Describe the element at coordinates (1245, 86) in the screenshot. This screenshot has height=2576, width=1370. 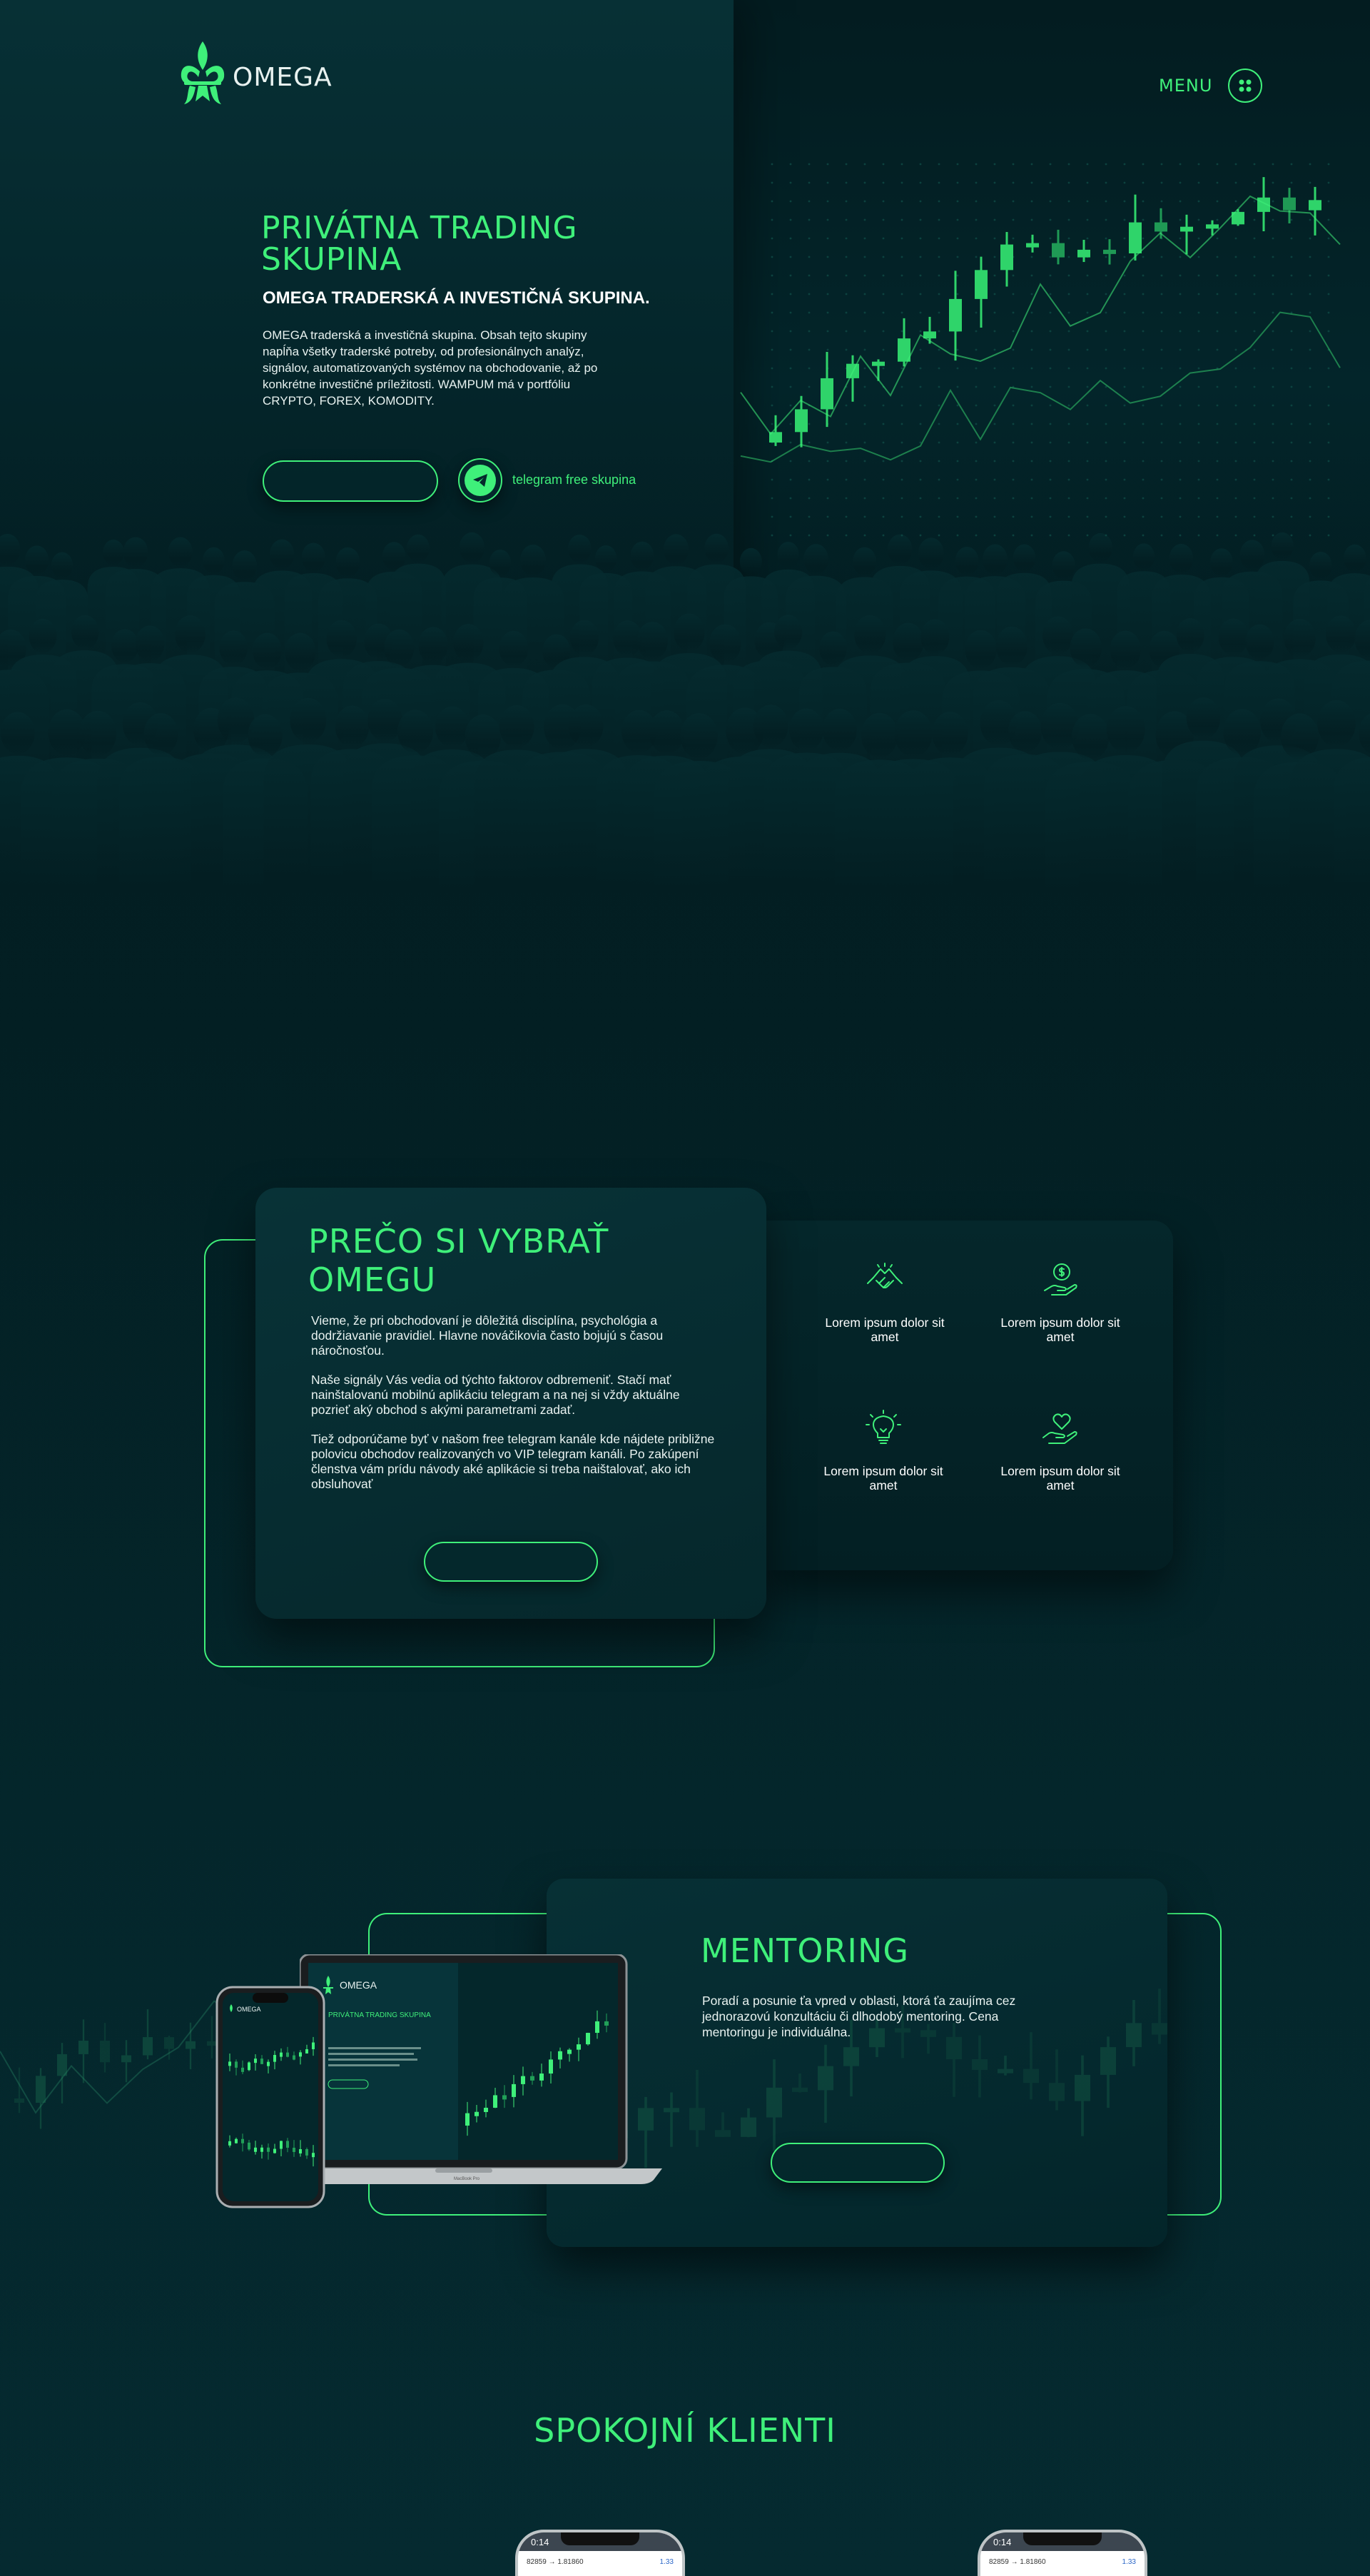
I see `menu-button` at that location.